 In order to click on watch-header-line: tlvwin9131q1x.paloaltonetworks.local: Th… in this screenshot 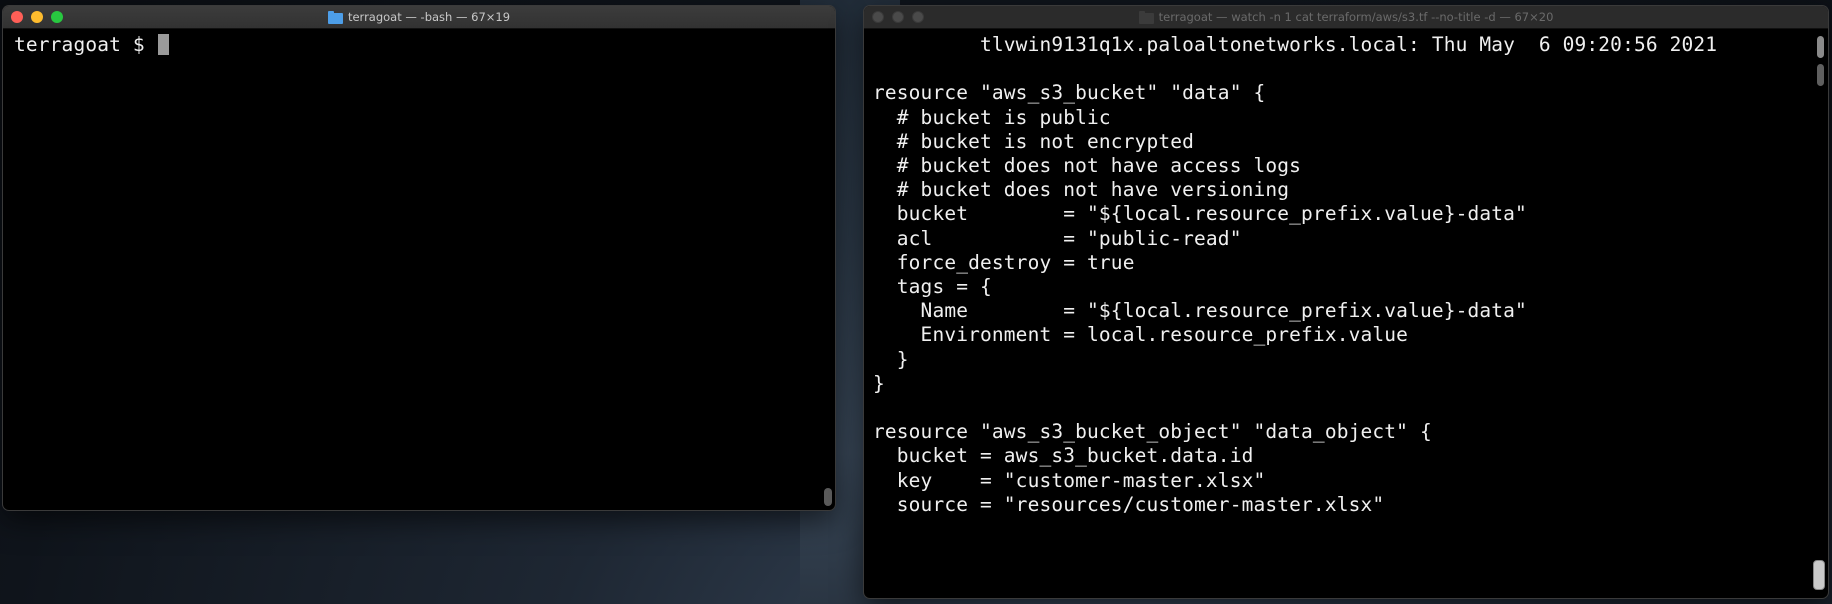, I will do `click(1295, 44)`.